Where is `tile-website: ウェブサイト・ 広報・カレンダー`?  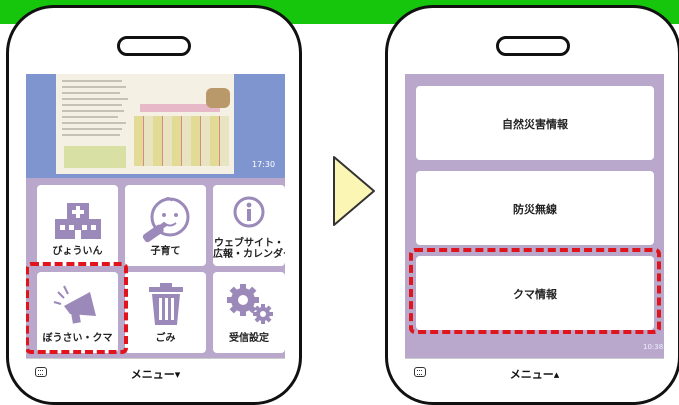 tile-website: ウェブサイト・ 広報・カレンダー is located at coordinates (249, 225).